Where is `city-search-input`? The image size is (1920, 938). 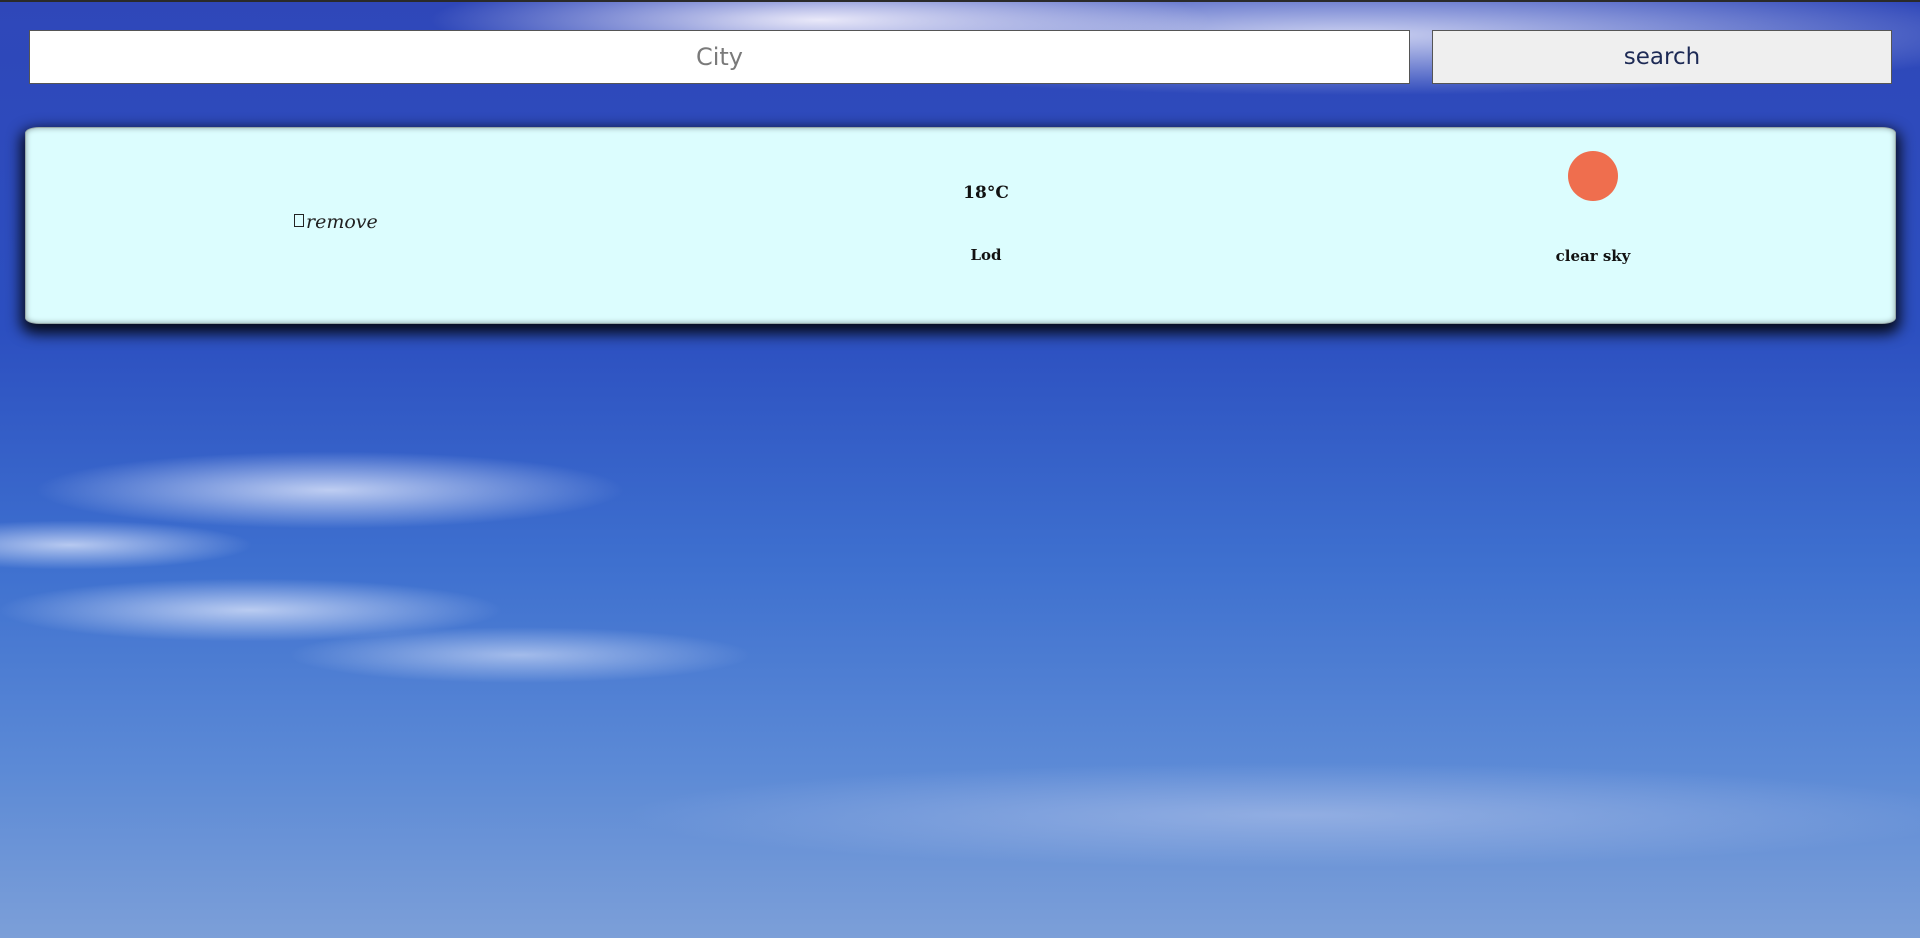 city-search-input is located at coordinates (719, 57).